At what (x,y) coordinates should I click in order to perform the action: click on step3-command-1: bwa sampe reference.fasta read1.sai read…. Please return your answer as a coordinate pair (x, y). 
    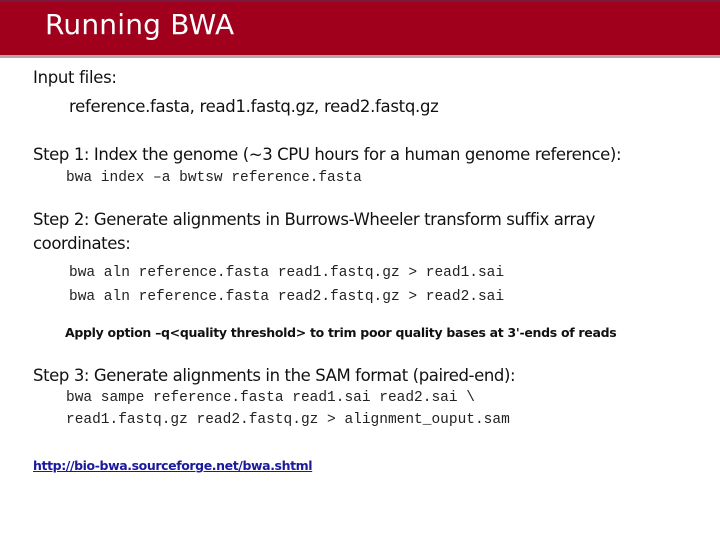
    Looking at the image, I should click on (270, 398).